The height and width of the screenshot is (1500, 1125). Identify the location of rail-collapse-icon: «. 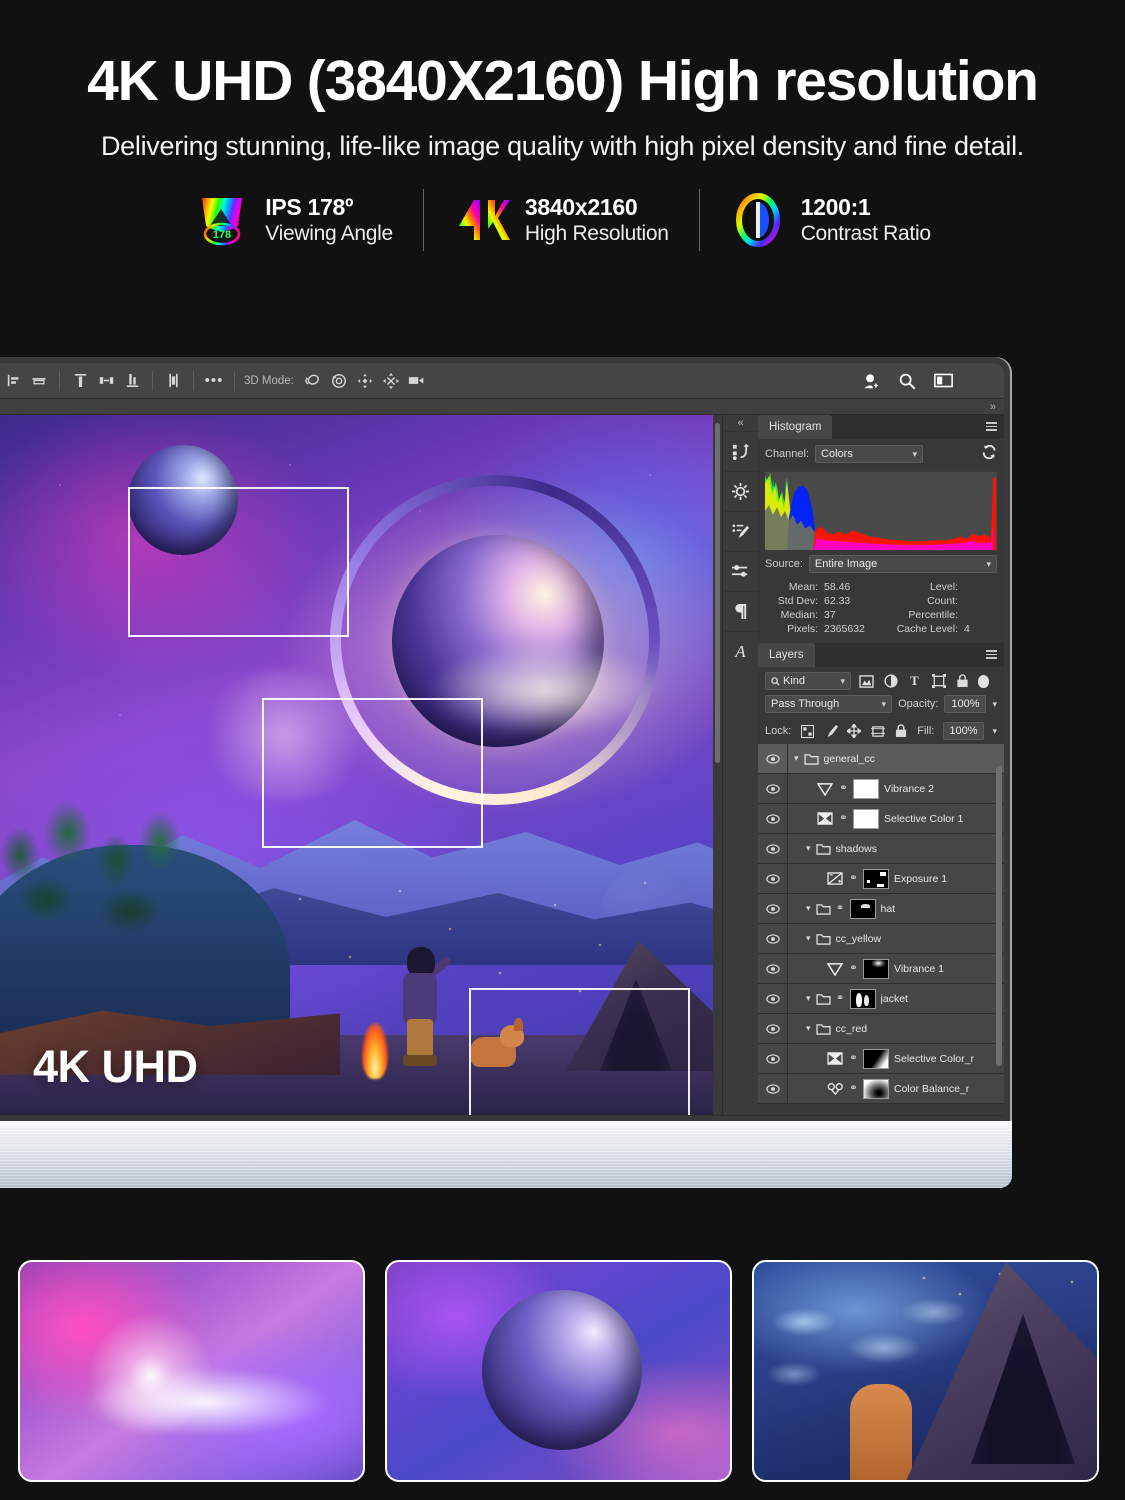
(740, 423).